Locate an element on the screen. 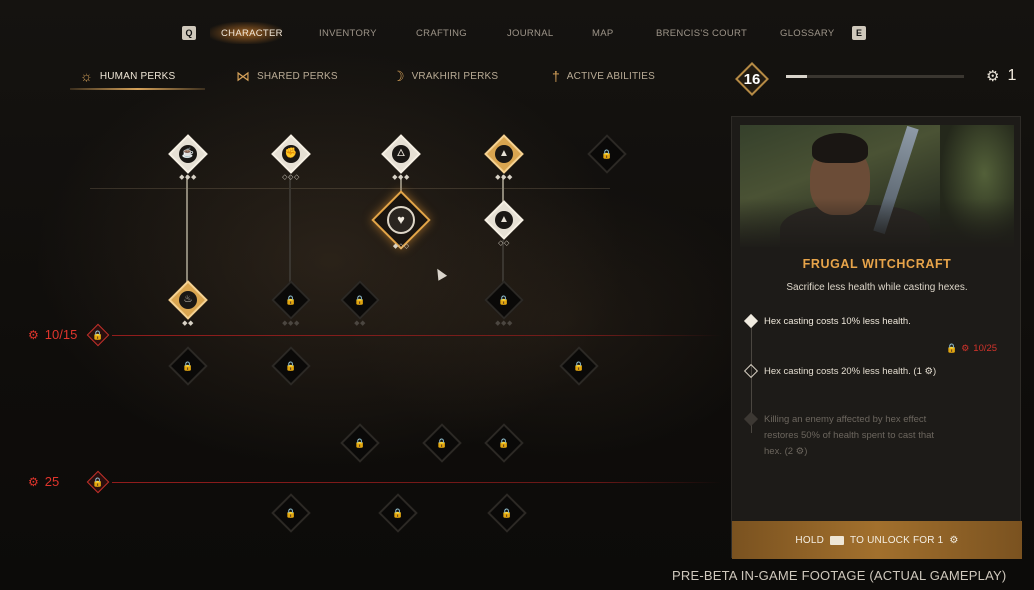  rank-1-text: Hex casting costs 10% less health. is located at coordinates (837, 321).